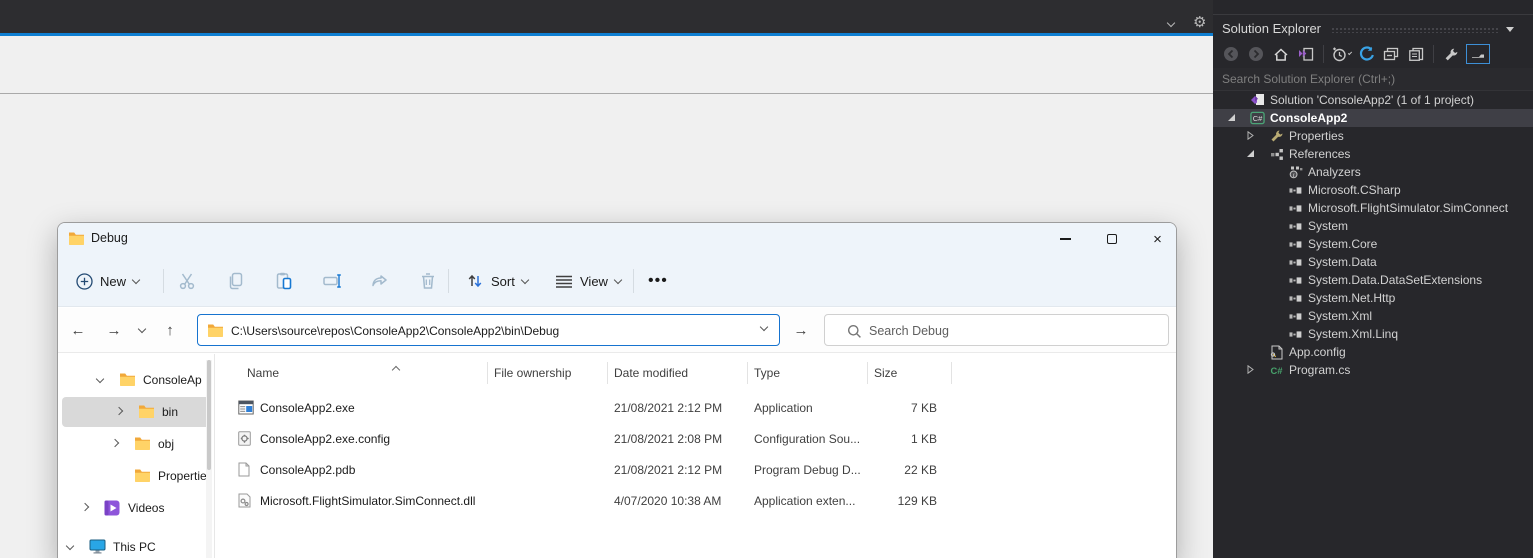 The width and height of the screenshot is (1533, 558). I want to click on collapse-all-button, so click(1391, 54).